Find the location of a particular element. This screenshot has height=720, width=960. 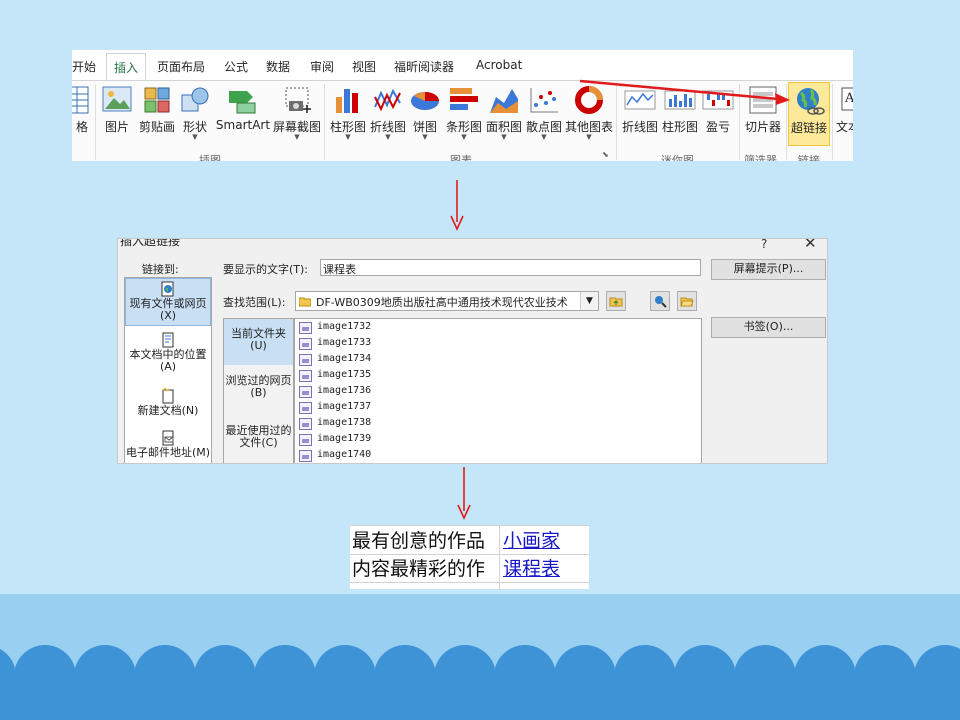

link-to-existing-file-label: 现有文件或网页(X) is located at coordinates (168, 309).